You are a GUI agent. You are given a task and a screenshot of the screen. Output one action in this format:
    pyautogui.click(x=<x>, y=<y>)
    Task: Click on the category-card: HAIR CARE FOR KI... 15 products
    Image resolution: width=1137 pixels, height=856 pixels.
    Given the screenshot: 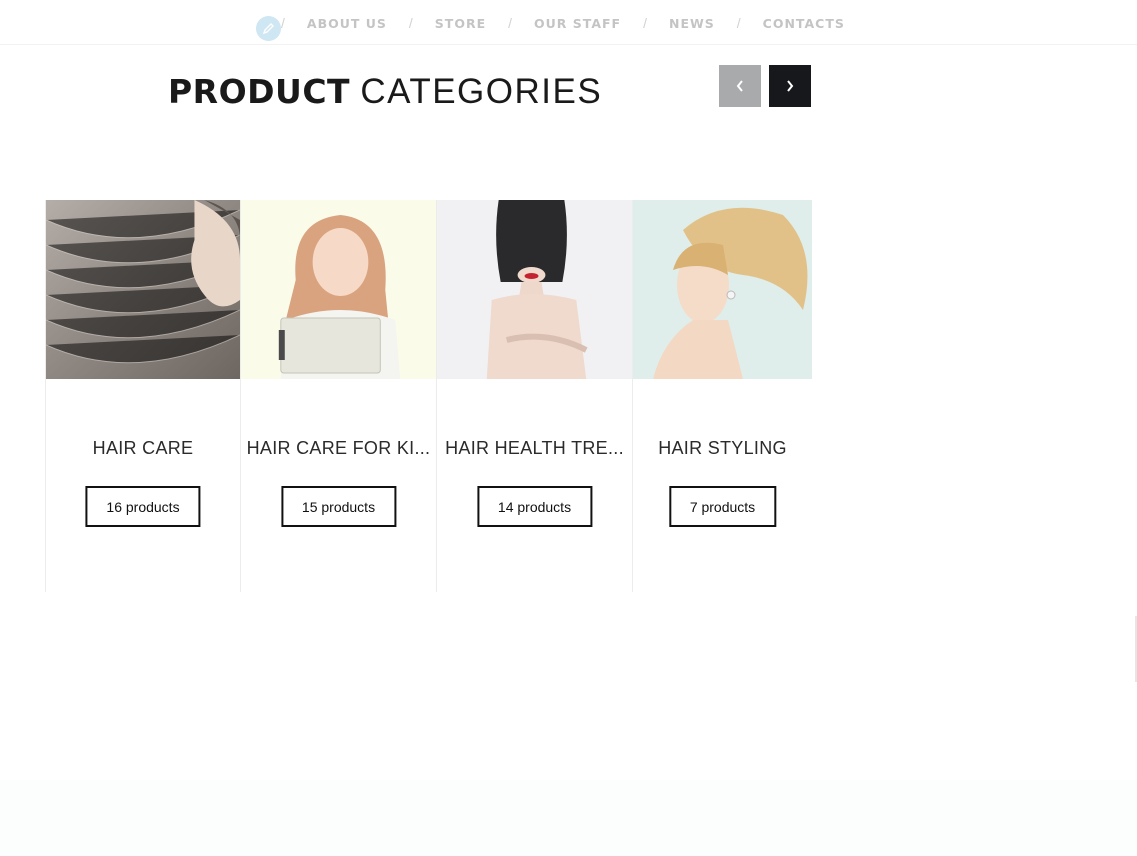 What is the action you would take?
    pyautogui.click(x=339, y=396)
    